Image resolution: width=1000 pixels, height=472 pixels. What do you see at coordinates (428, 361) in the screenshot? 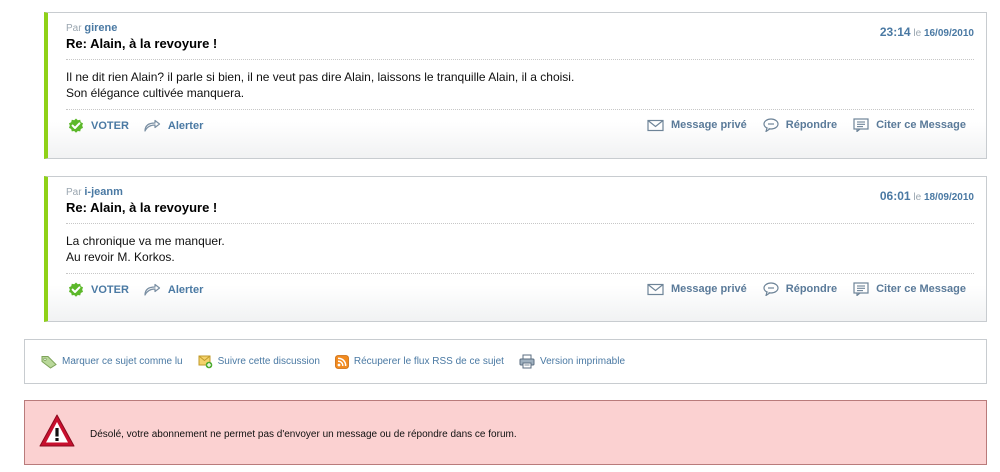
I see `rss-label: Récuperer le flux RSS de ce sujet` at bounding box center [428, 361].